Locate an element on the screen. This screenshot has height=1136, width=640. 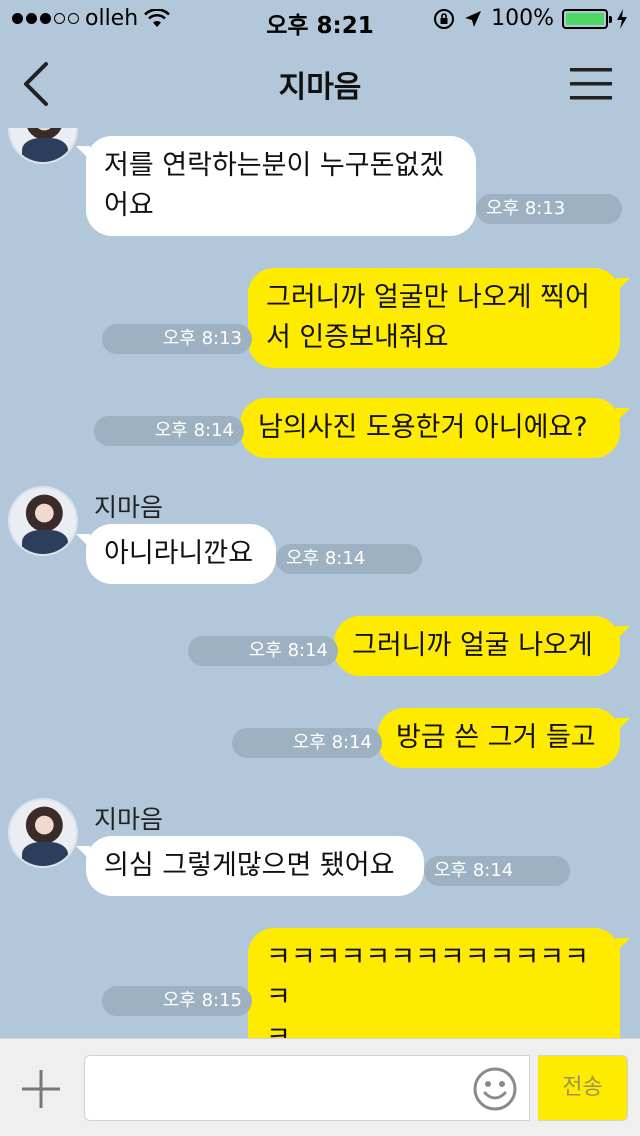
plus-icon is located at coordinates (41, 1089).